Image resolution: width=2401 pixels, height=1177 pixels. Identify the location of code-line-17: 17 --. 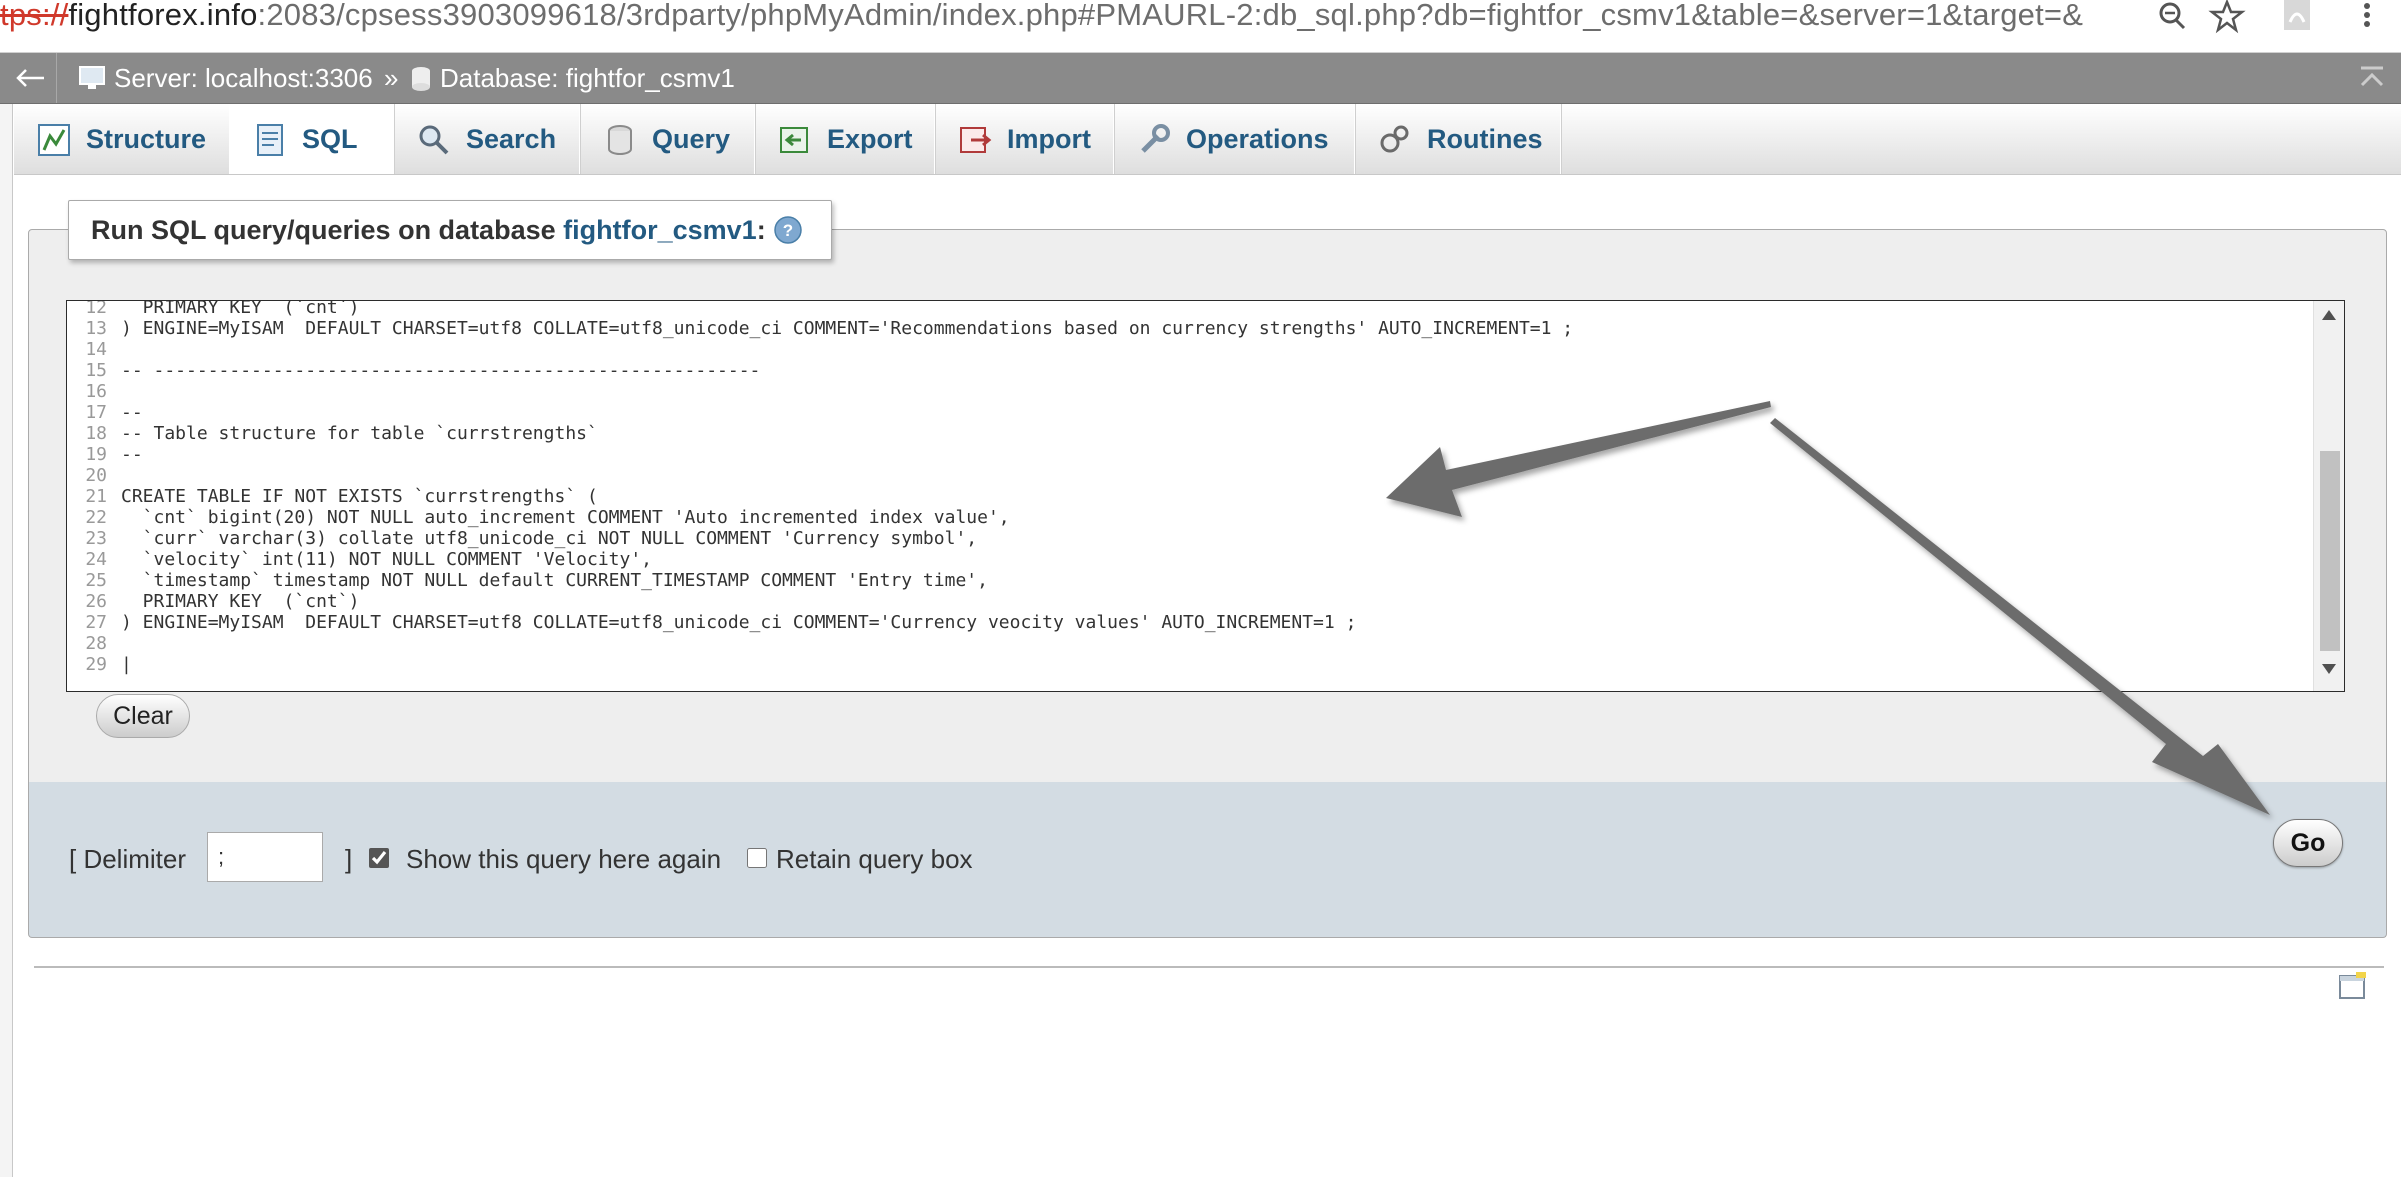
(114, 412).